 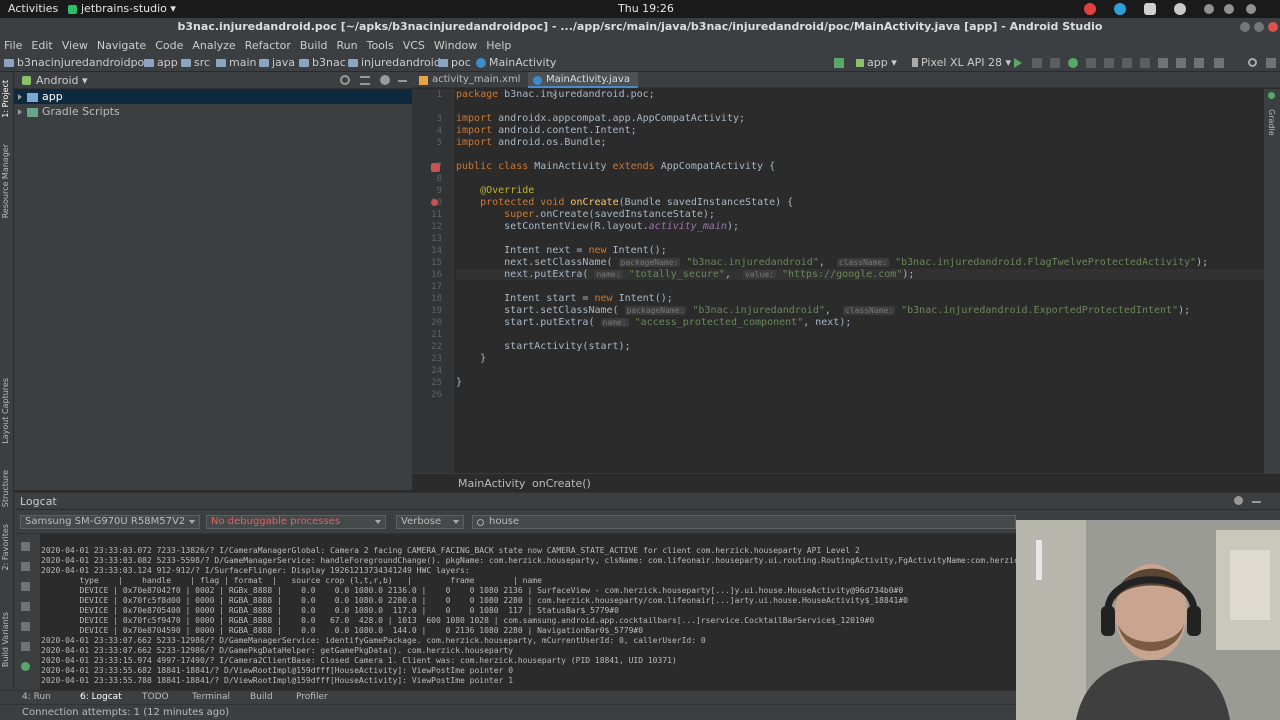 I want to click on tab-terminal: Terminal, so click(x=211, y=697).